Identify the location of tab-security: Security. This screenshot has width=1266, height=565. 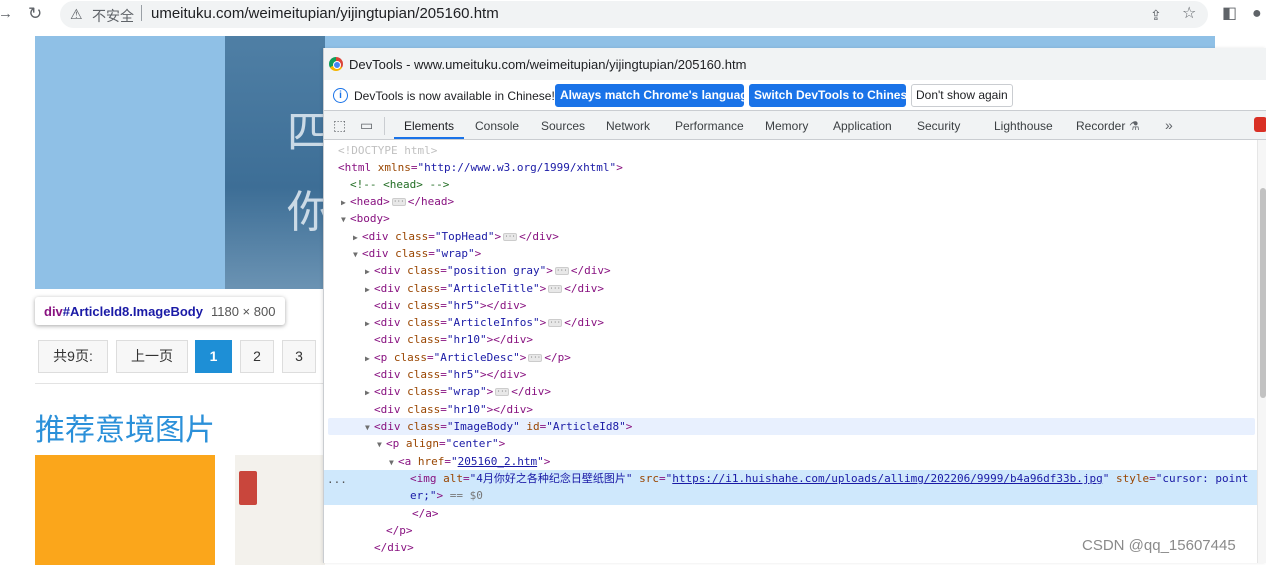
(938, 126).